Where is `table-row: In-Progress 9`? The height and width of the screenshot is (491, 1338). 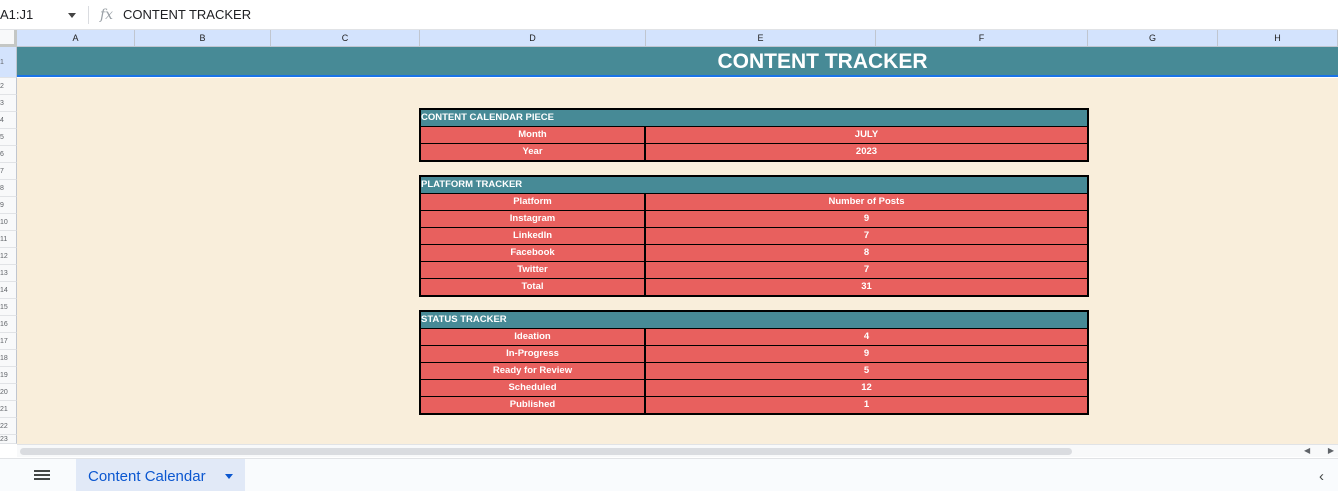 table-row: In-Progress 9 is located at coordinates (754, 353).